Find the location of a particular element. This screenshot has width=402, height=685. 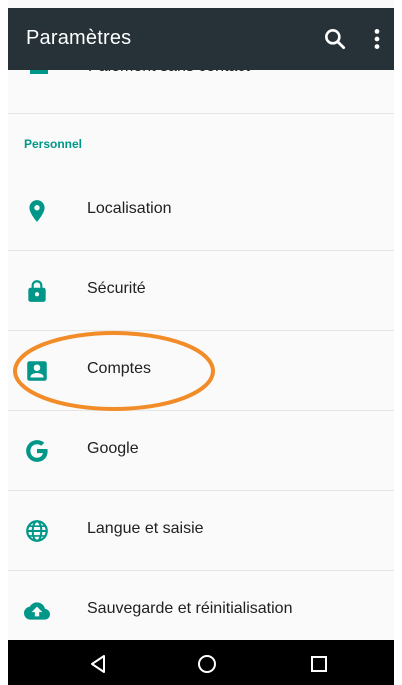

language-icon is located at coordinates (37, 531).